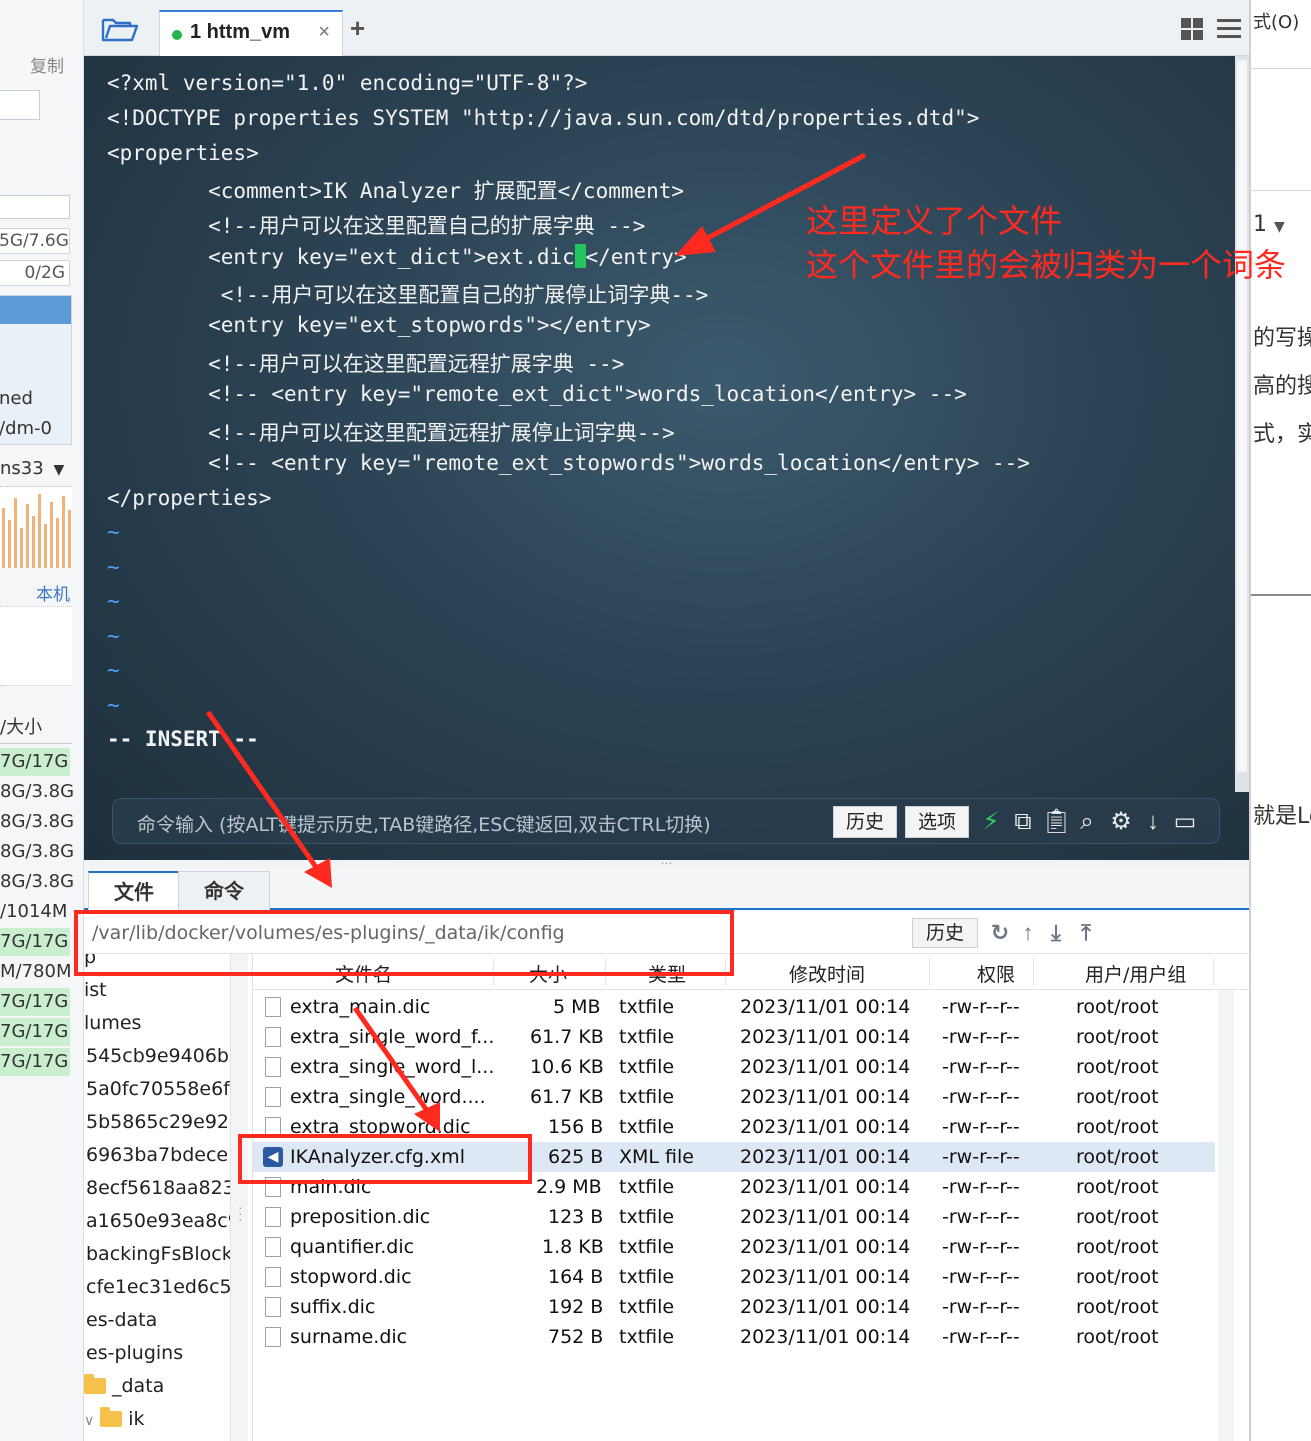 The height and width of the screenshot is (1441, 1311). Describe the element at coordinates (827, 973) in the screenshot. I see `column-header-mtime: 修改时间` at that location.